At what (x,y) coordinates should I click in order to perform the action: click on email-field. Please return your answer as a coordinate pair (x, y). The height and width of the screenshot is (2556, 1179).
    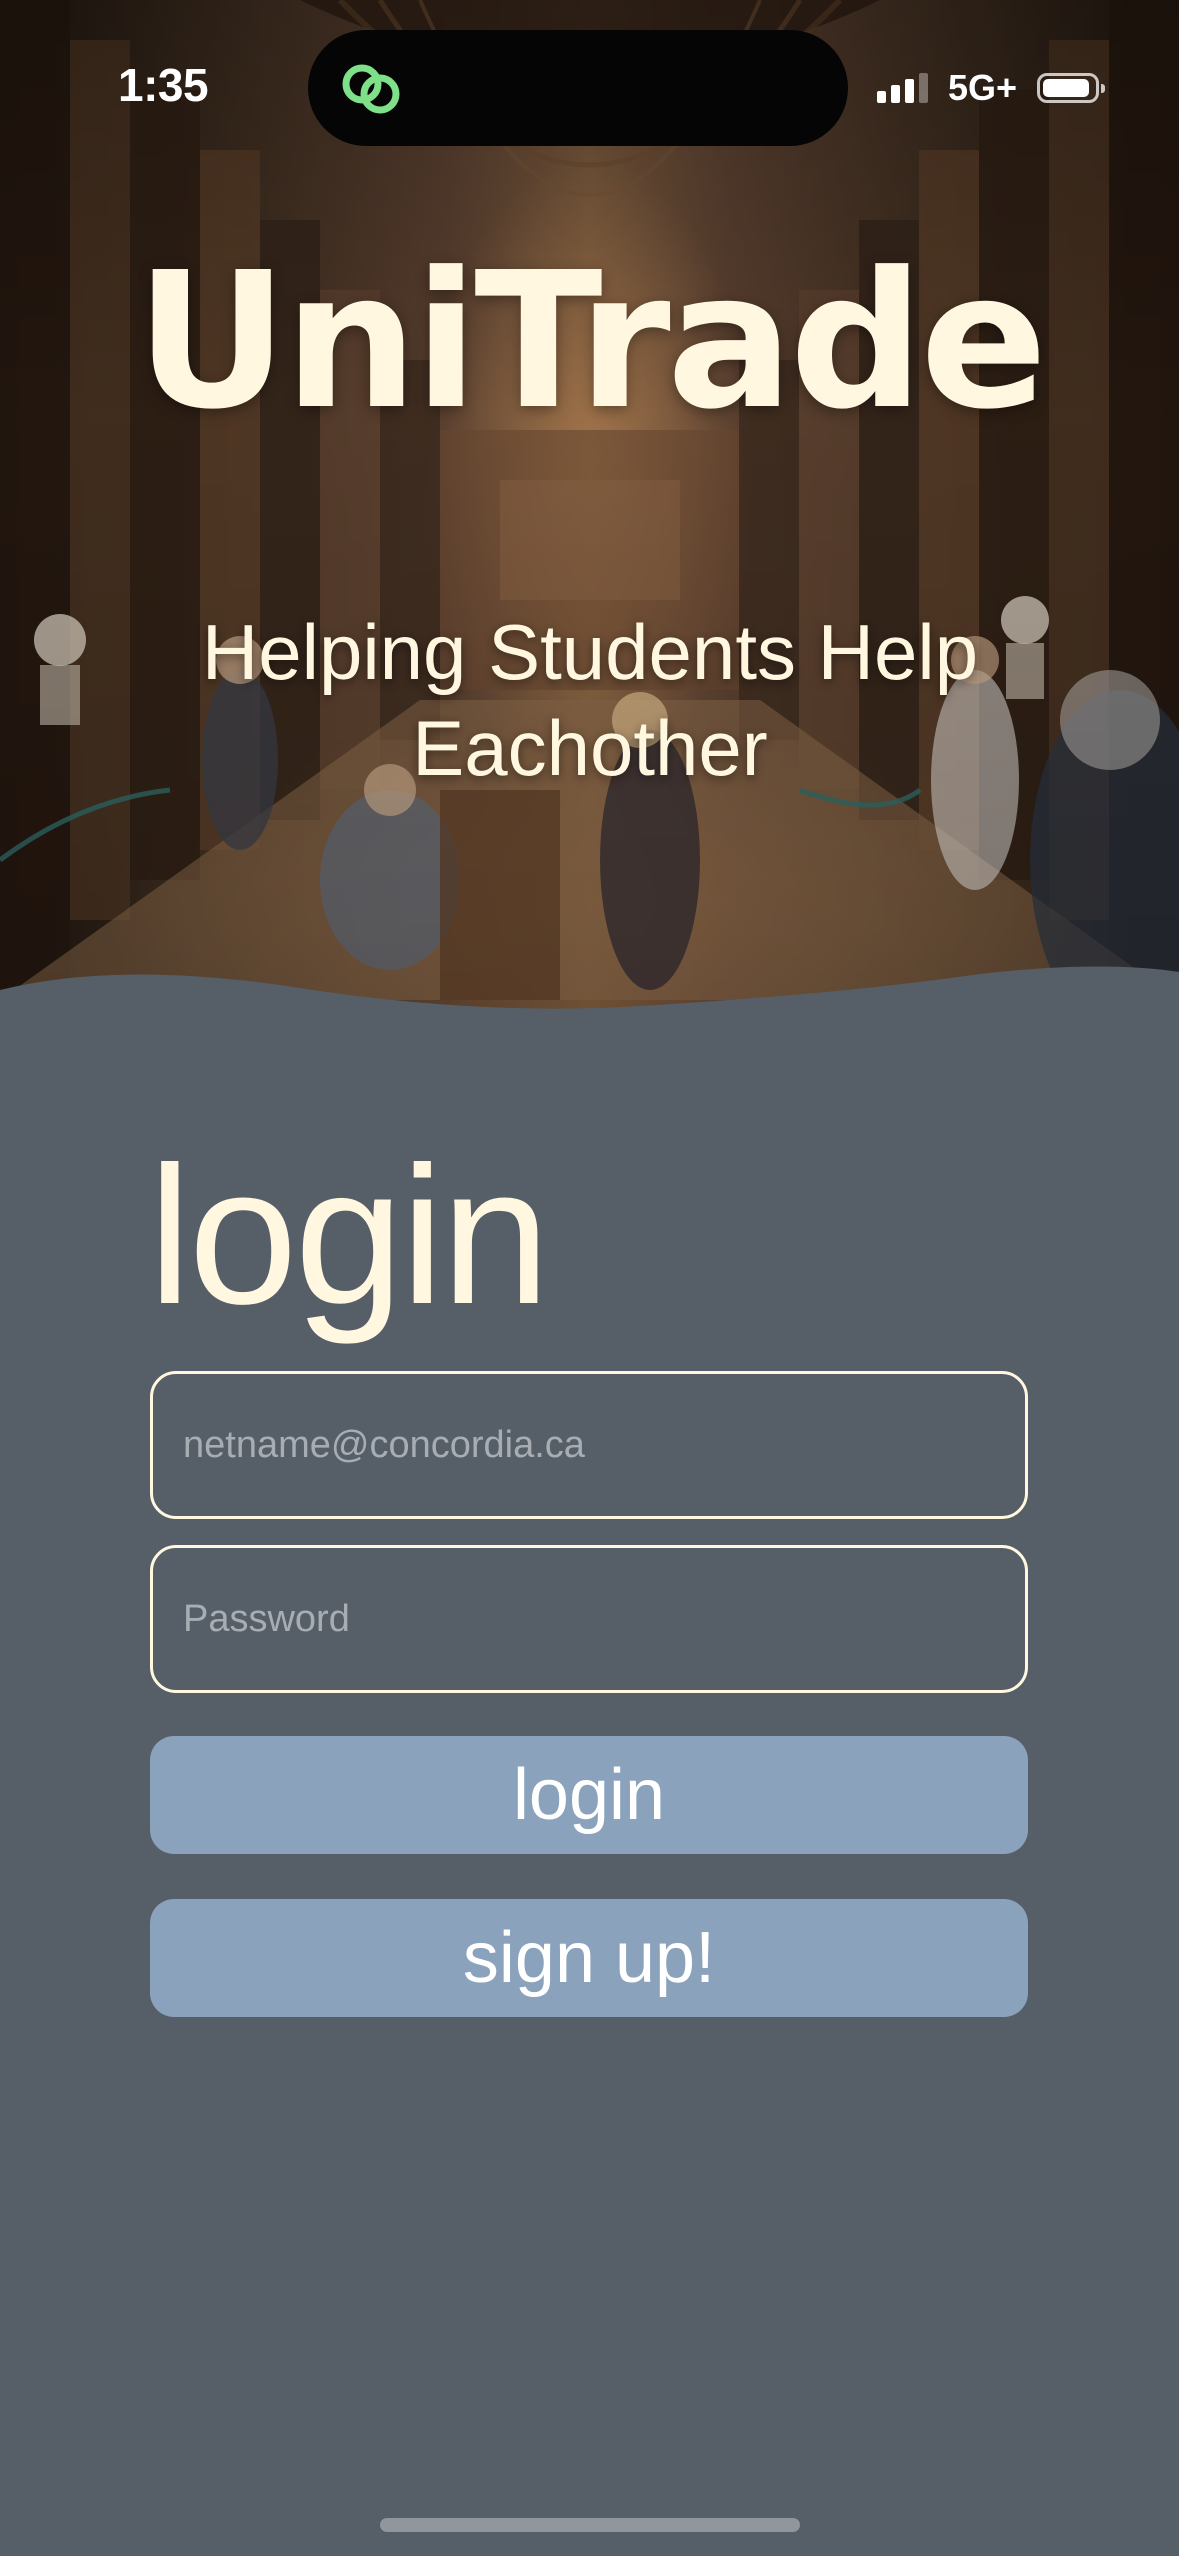
    Looking at the image, I should click on (589, 1445).